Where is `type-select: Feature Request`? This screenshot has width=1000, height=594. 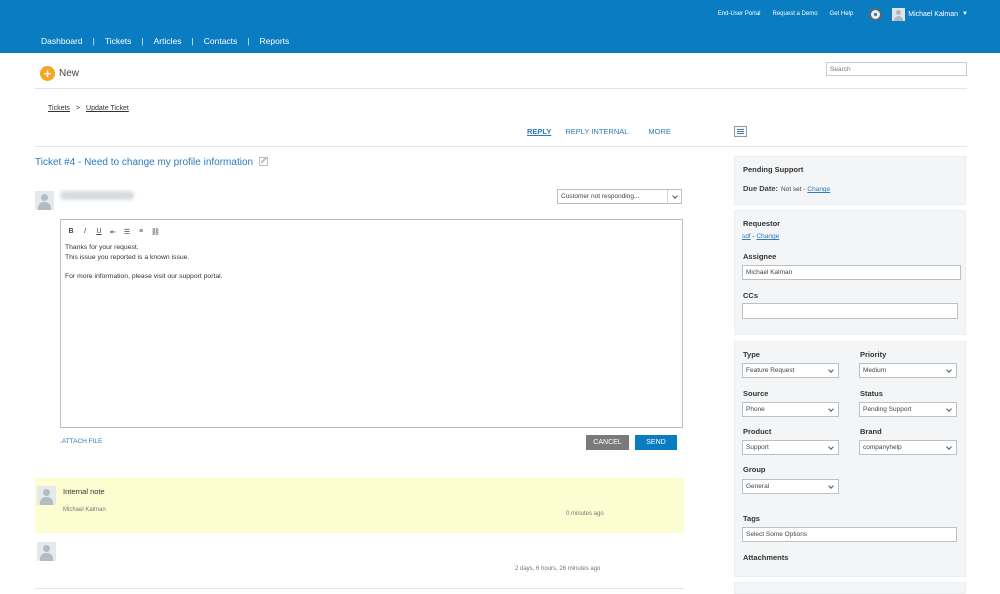 type-select: Feature Request is located at coordinates (790, 370).